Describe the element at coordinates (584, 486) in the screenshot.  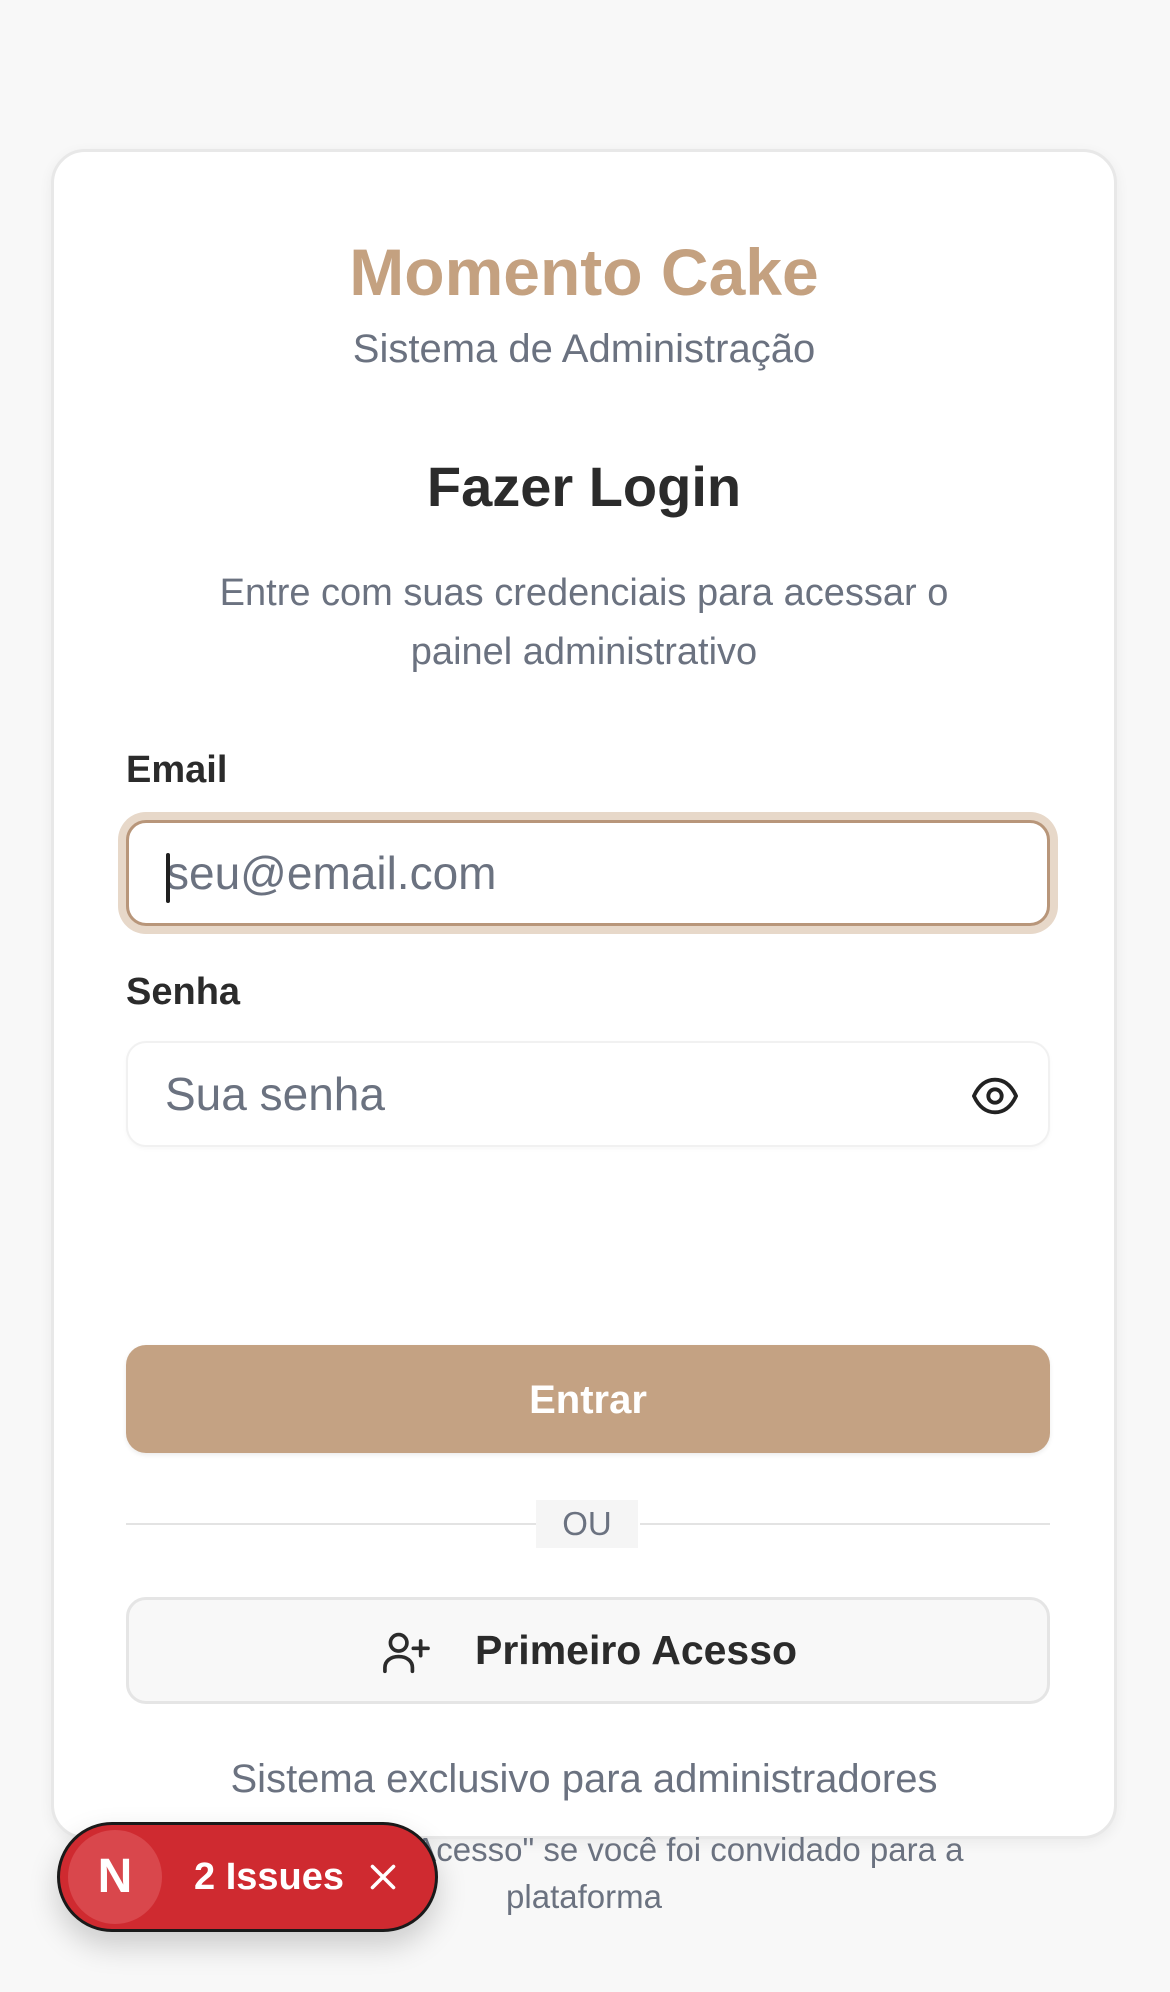
I see `login-title: Fazer Login` at that location.